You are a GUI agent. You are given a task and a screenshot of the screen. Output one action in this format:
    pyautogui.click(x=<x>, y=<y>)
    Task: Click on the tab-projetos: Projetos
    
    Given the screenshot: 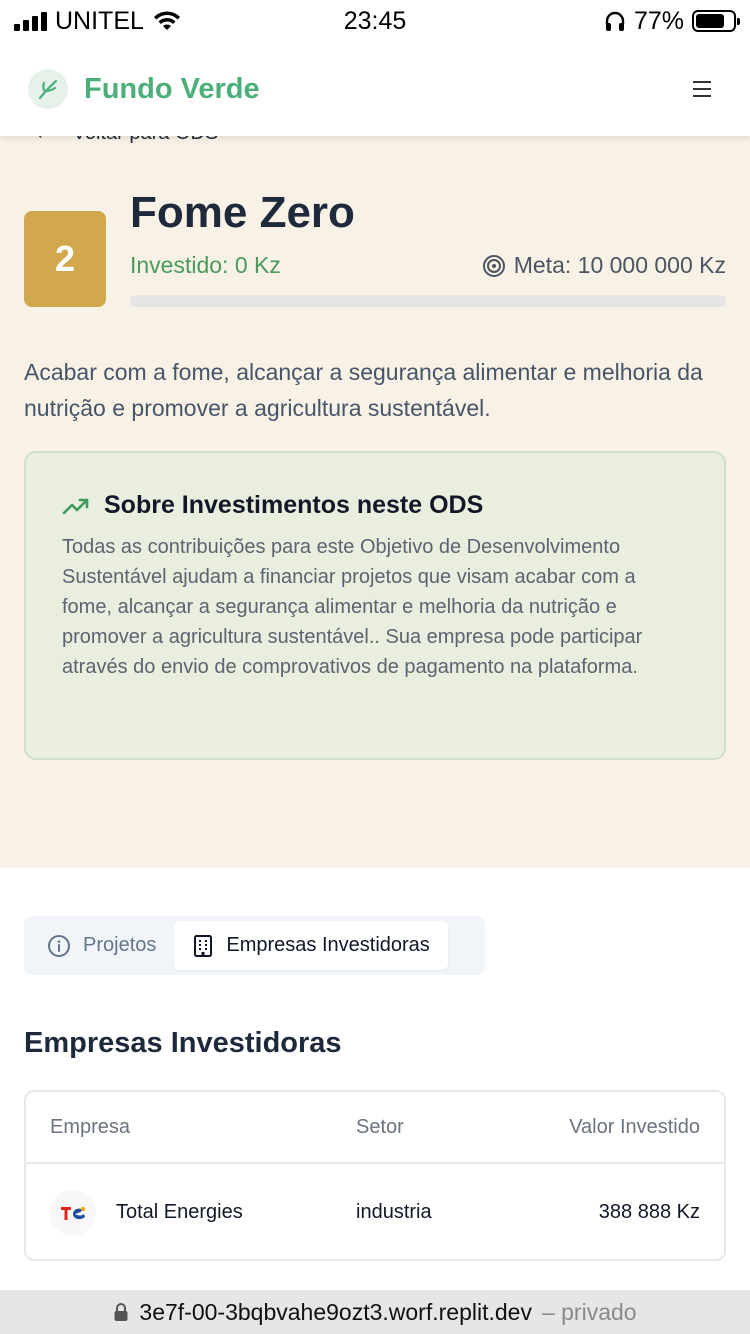 What is the action you would take?
    pyautogui.click(x=101, y=945)
    